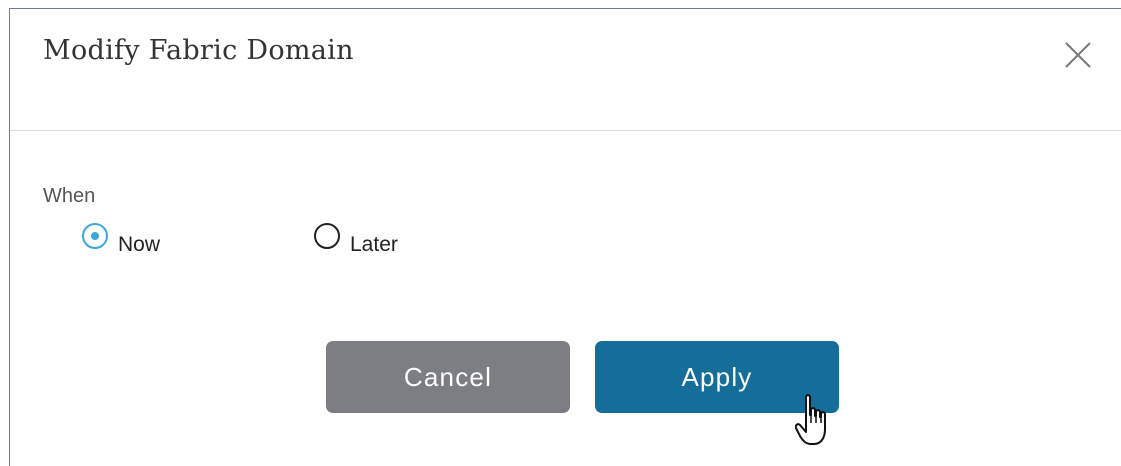 This screenshot has width=1121, height=466. Describe the element at coordinates (374, 244) in the screenshot. I see `radio-later-label: Later` at that location.